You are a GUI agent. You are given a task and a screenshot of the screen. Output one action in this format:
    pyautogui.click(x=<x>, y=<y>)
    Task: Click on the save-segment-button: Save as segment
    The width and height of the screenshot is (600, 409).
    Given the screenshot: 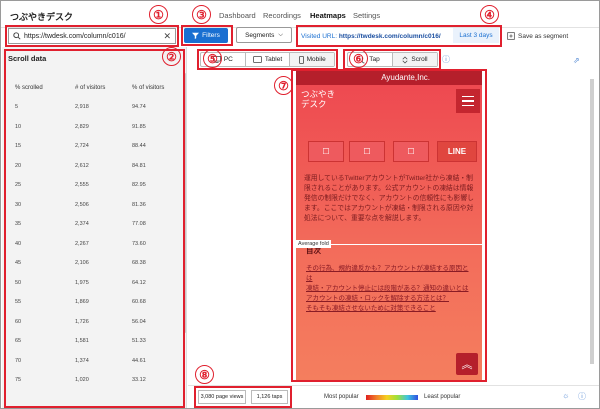 What is the action you would take?
    pyautogui.click(x=537, y=36)
    